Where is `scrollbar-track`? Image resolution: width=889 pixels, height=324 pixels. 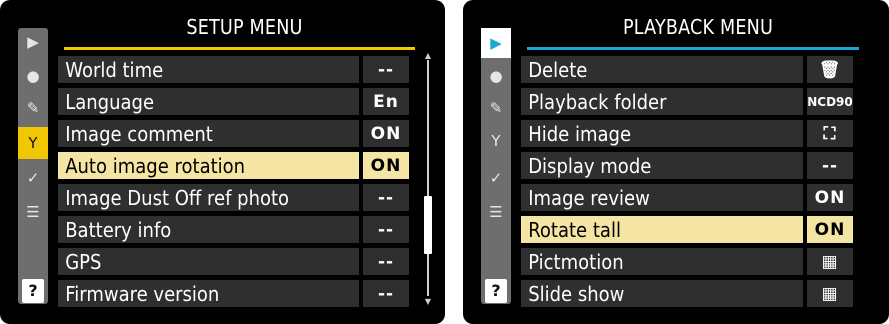
scrollbar-track is located at coordinates (428, 178).